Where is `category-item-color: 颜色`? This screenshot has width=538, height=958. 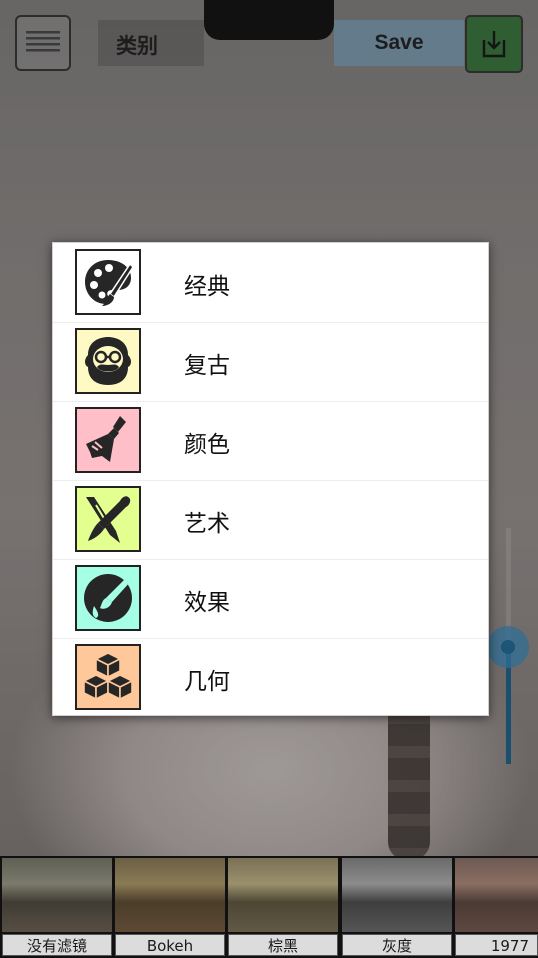
category-item-color: 颜色 is located at coordinates (270, 441).